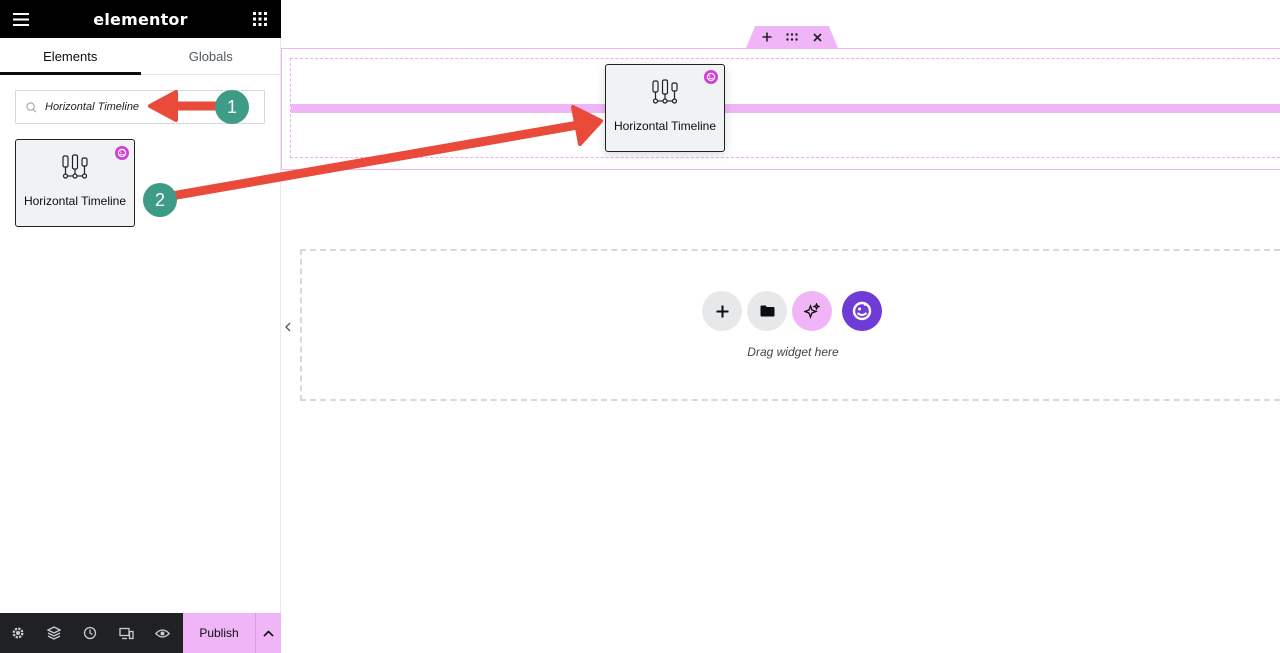 The image size is (1280, 653). What do you see at coordinates (232, 107) in the screenshot?
I see `step-1-marker: 1` at bounding box center [232, 107].